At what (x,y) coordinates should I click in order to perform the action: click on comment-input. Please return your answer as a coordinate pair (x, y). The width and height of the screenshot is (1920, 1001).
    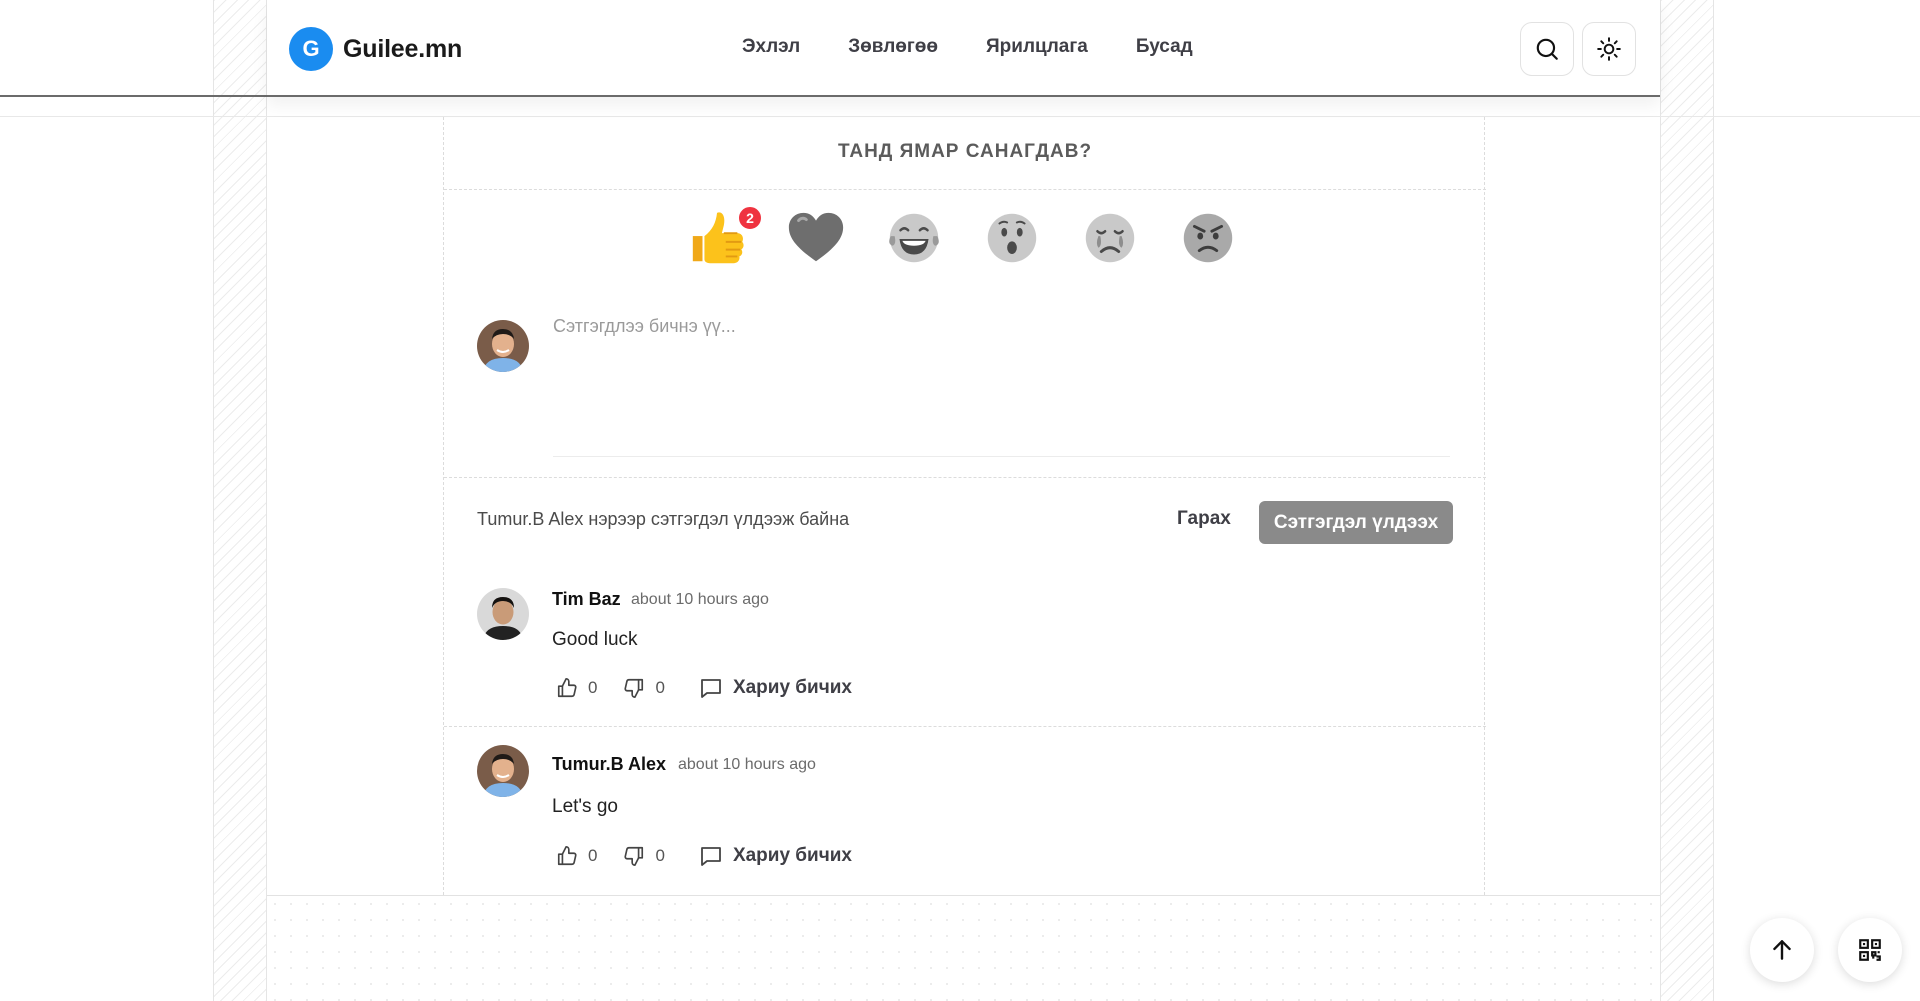
    Looking at the image, I should click on (1001, 386).